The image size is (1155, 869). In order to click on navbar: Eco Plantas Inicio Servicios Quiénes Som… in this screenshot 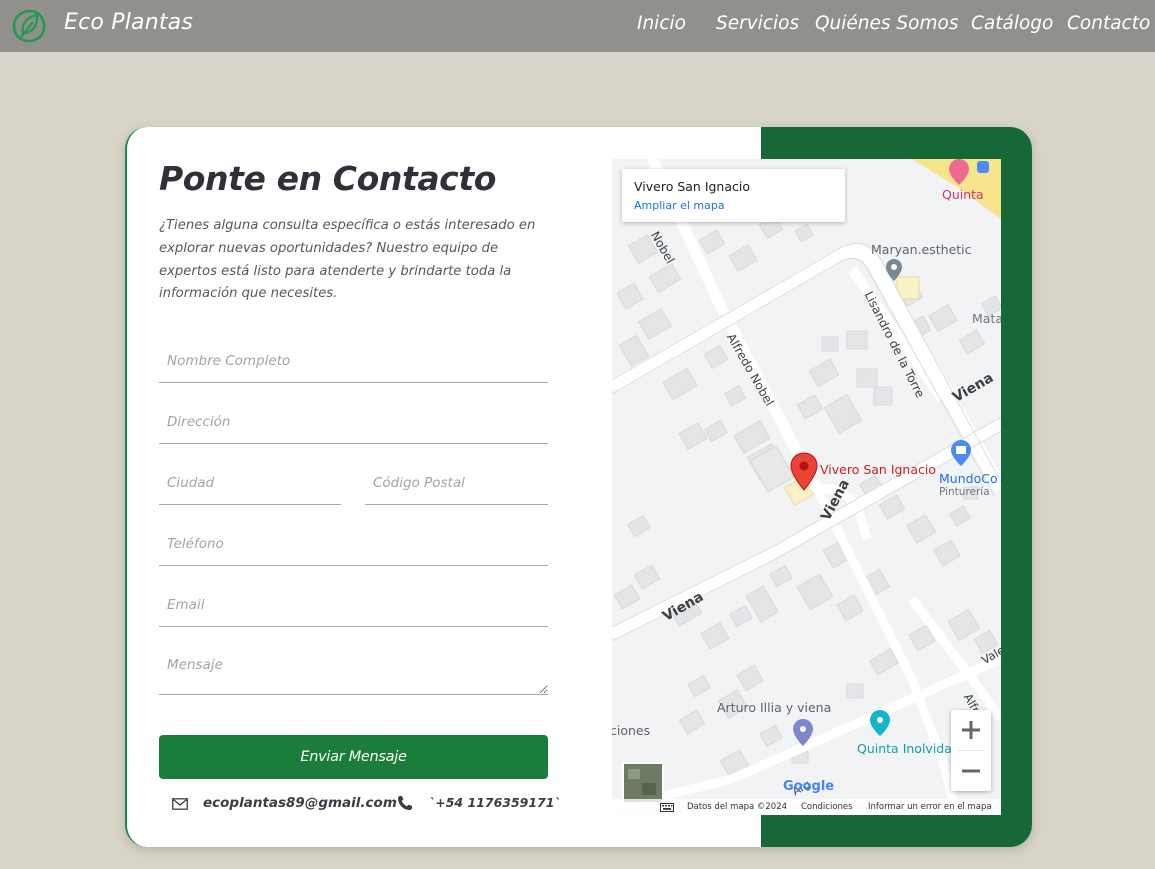, I will do `click(577, 26)`.